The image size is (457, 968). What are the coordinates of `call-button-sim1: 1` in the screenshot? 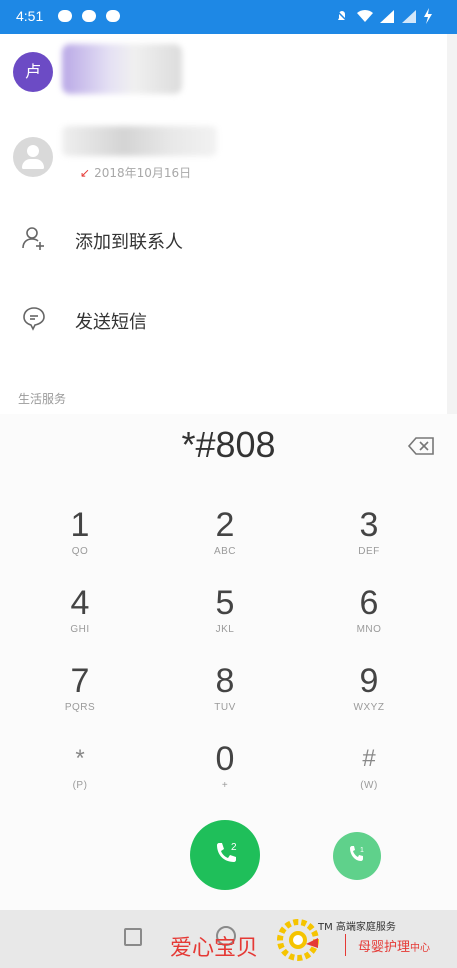 It's located at (357, 856).